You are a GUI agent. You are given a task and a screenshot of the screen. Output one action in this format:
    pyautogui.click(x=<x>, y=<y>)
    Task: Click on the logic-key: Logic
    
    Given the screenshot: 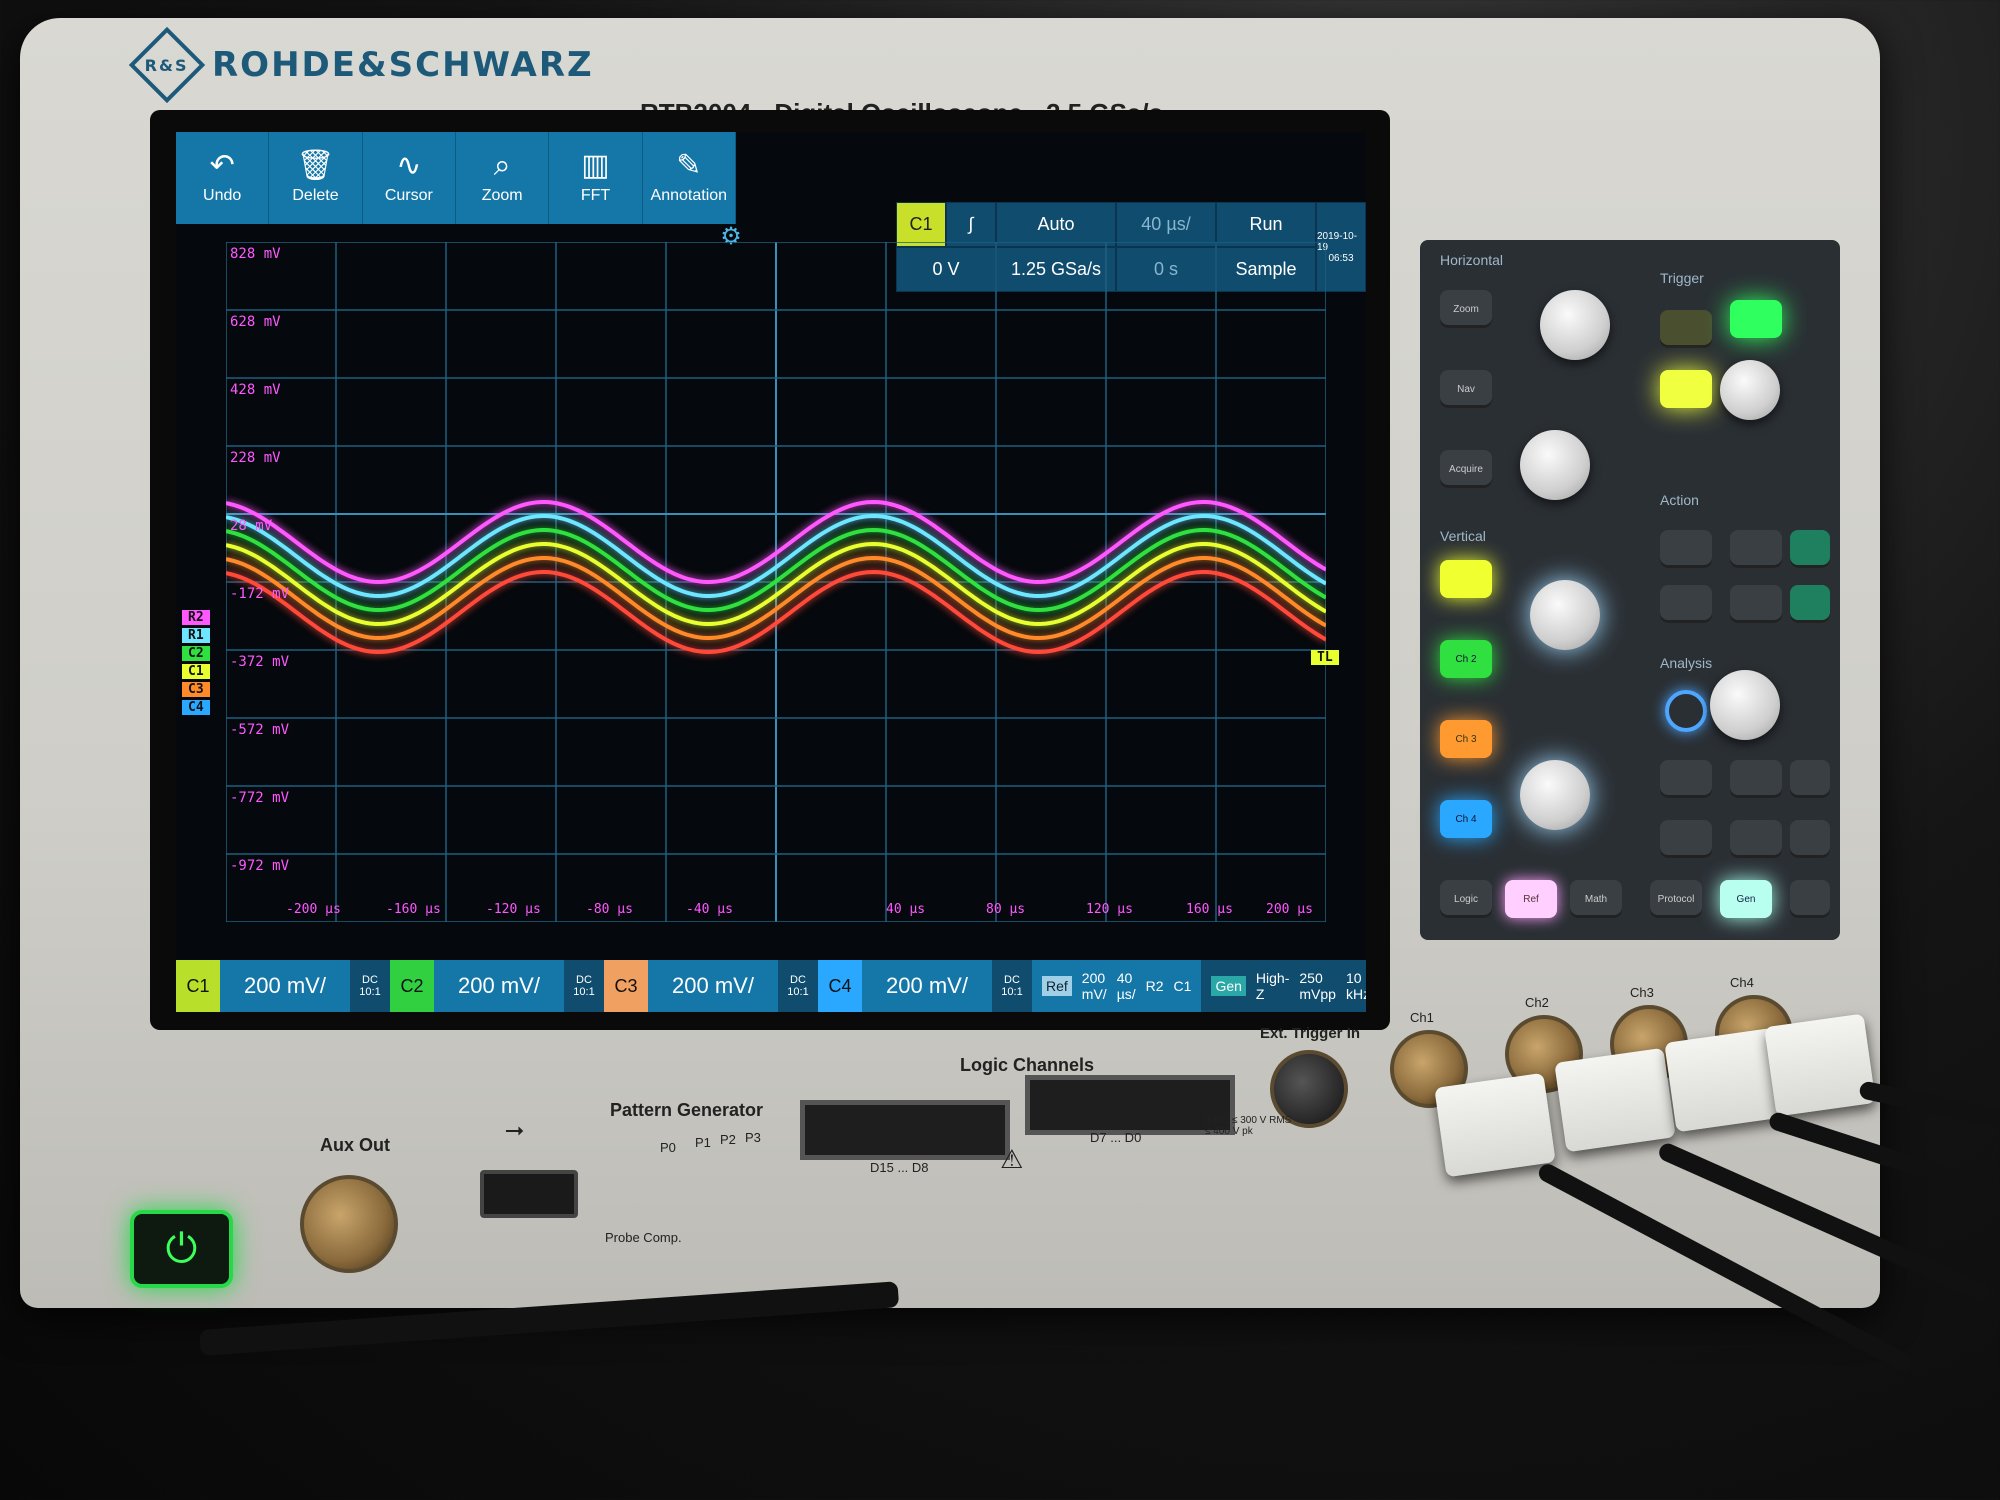 What is the action you would take?
    pyautogui.click(x=1466, y=899)
    